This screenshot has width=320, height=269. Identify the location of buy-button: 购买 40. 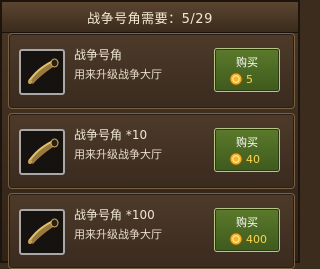
(247, 150).